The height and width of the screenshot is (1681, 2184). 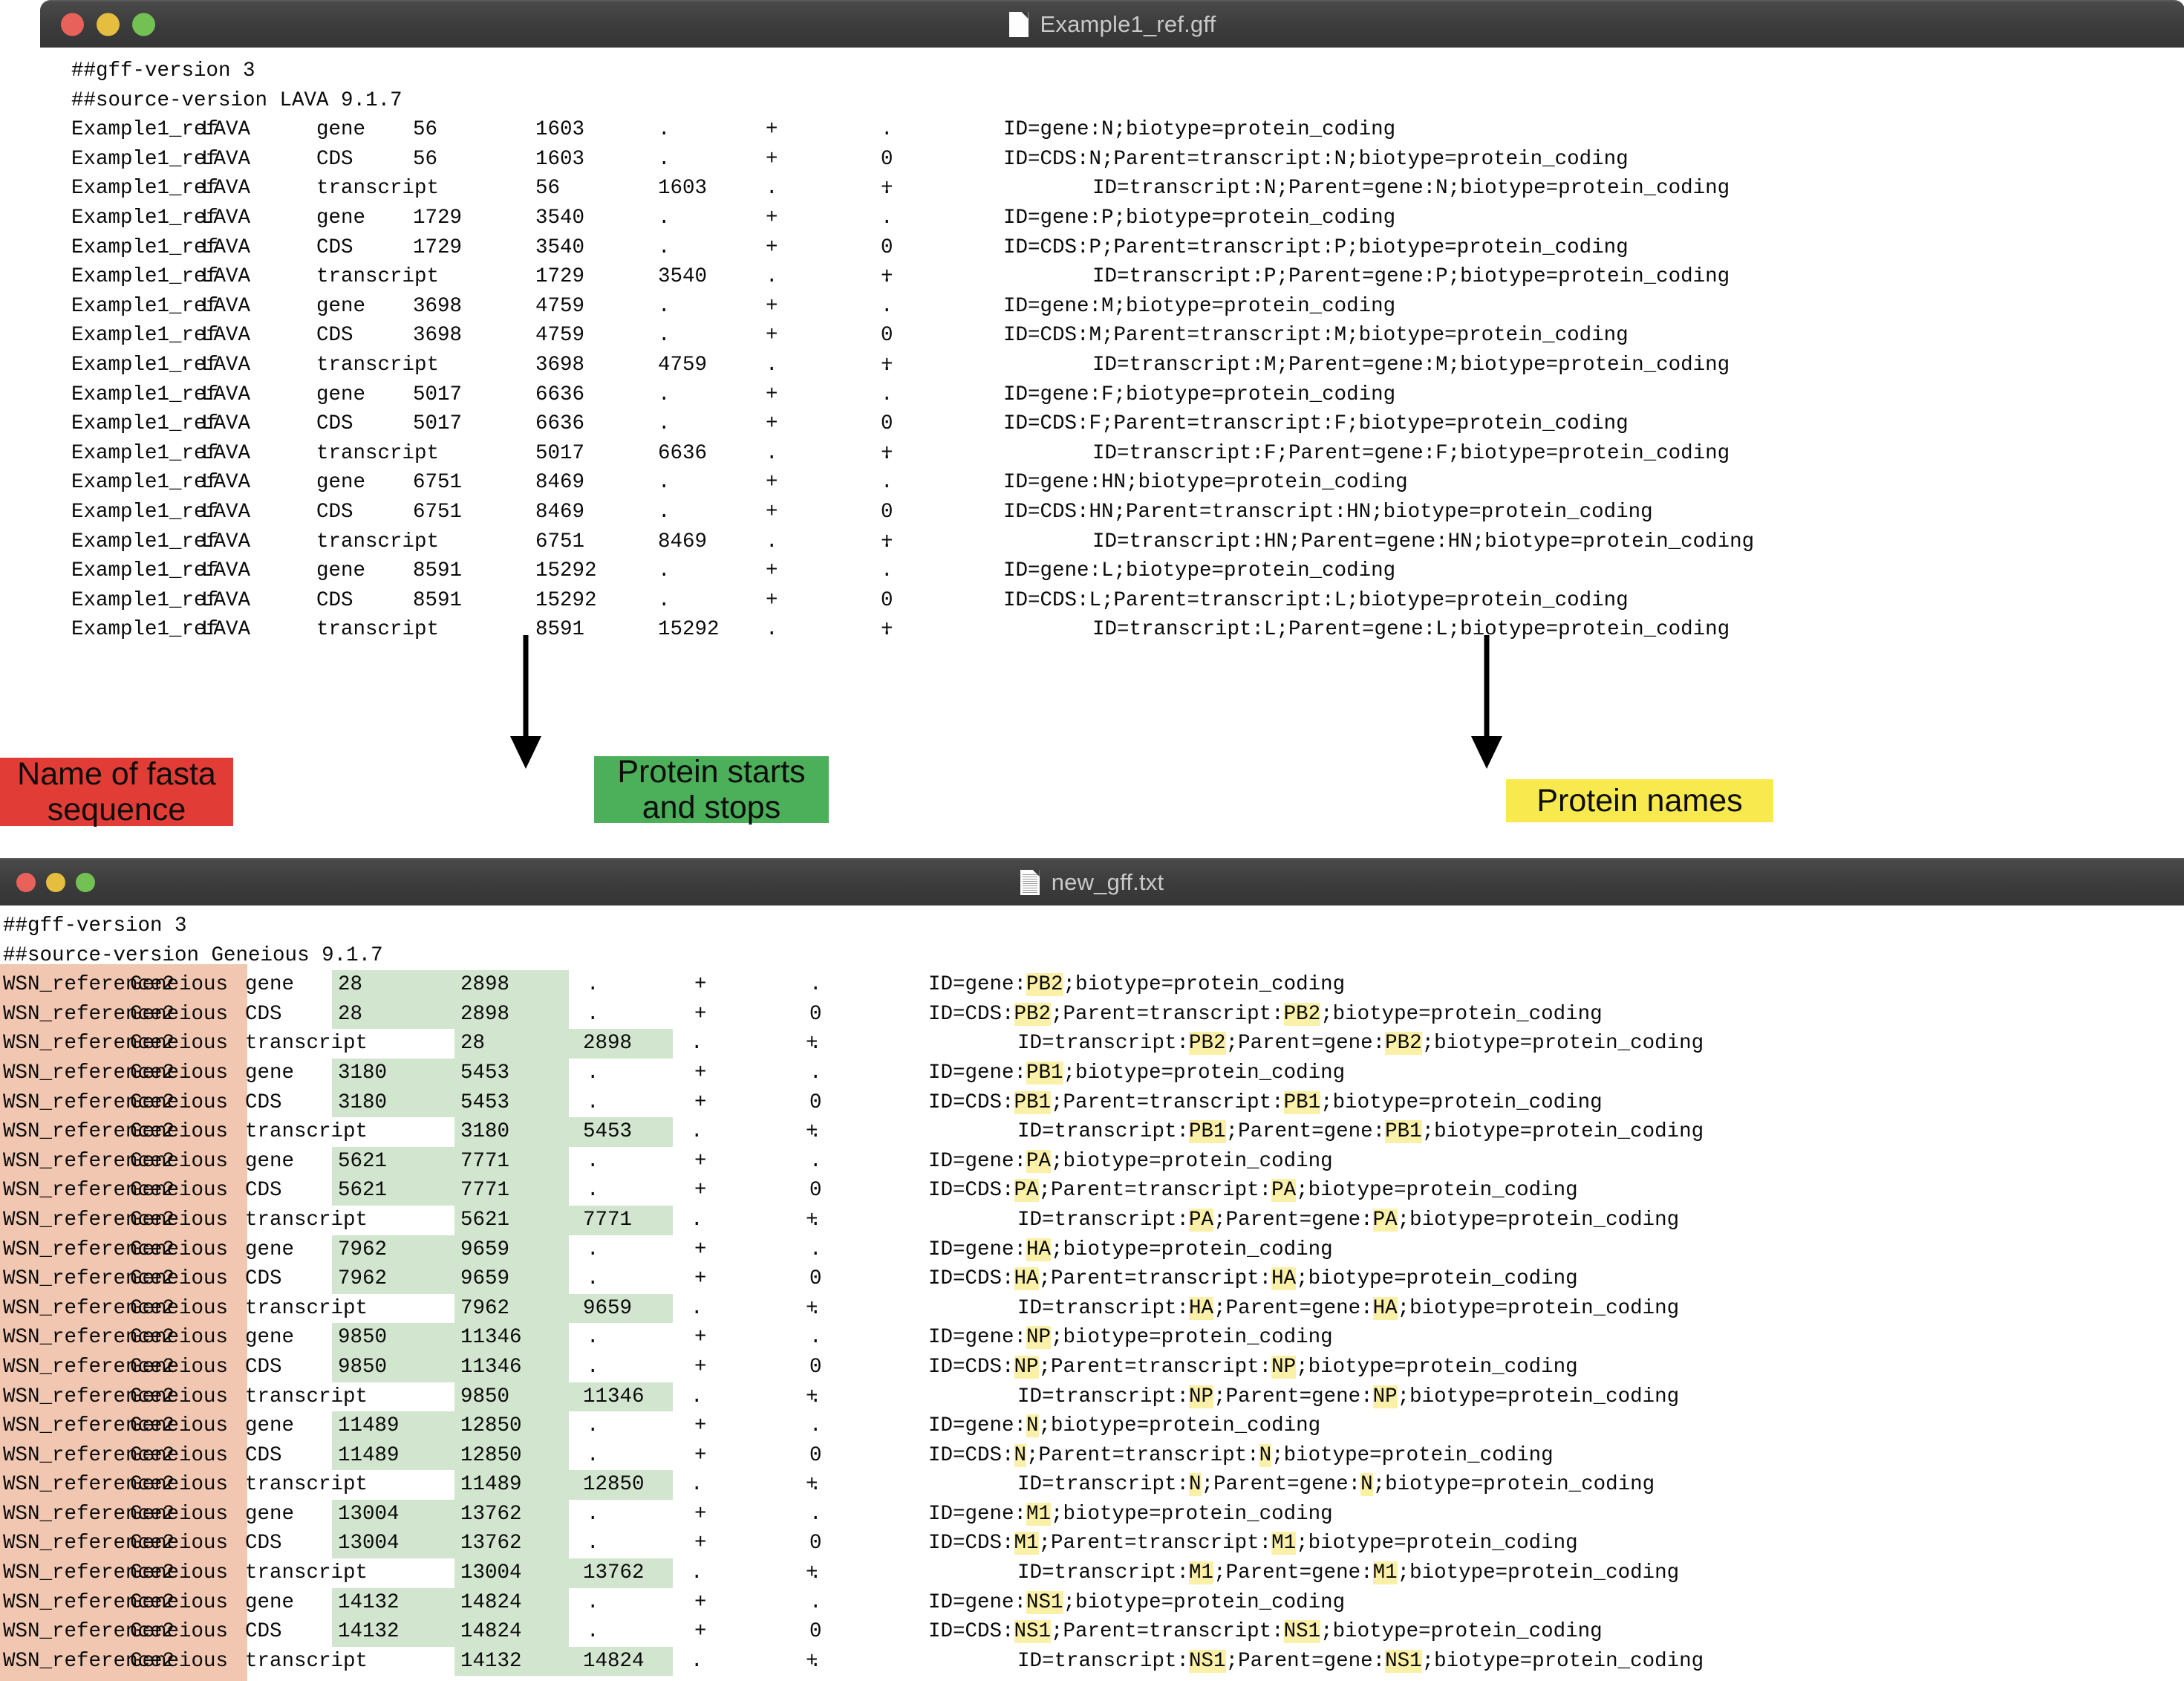 I want to click on top-window-titlebar: Example1_ref.gff, so click(x=1112, y=24).